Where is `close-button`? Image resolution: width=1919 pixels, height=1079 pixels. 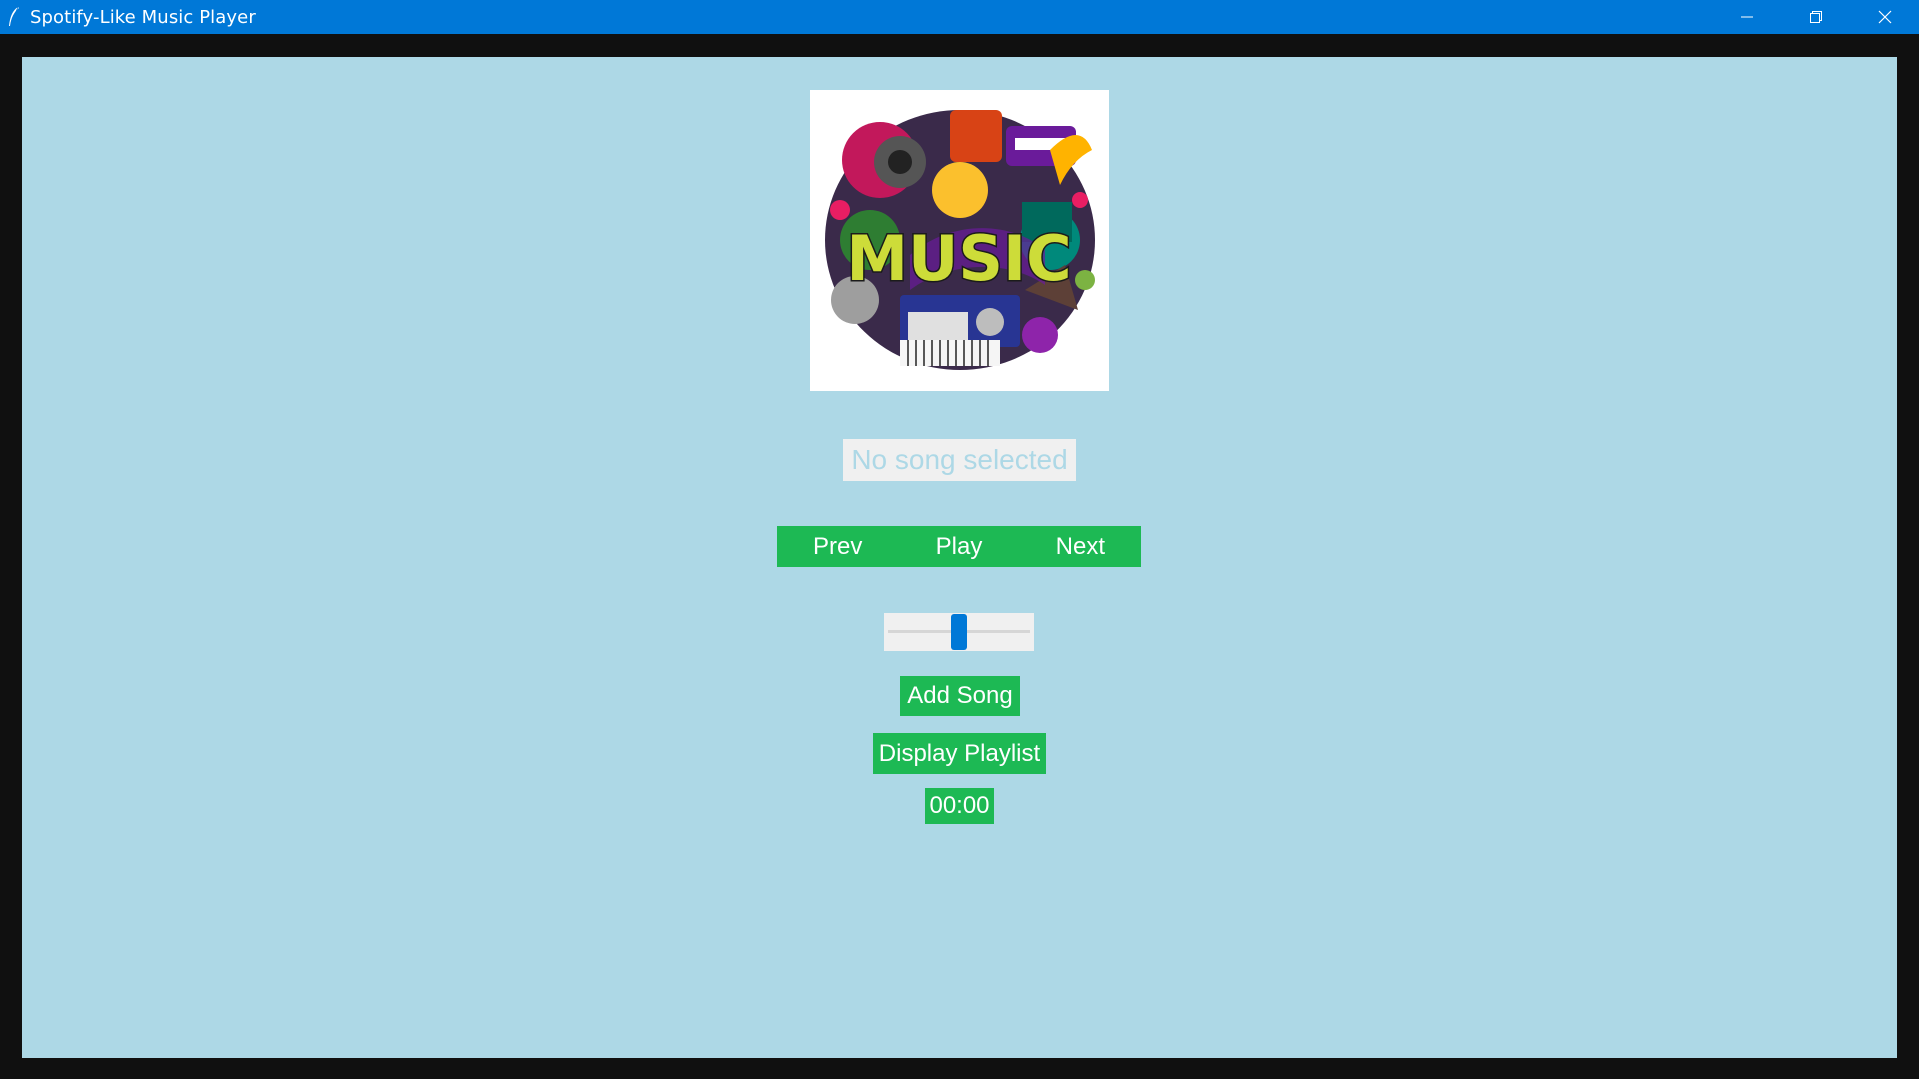 close-button is located at coordinates (1884, 17).